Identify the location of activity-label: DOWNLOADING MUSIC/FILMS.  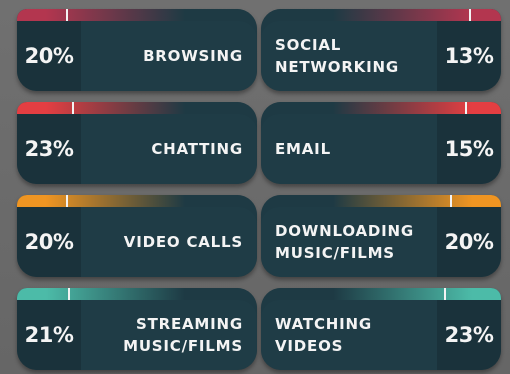
(344, 242).